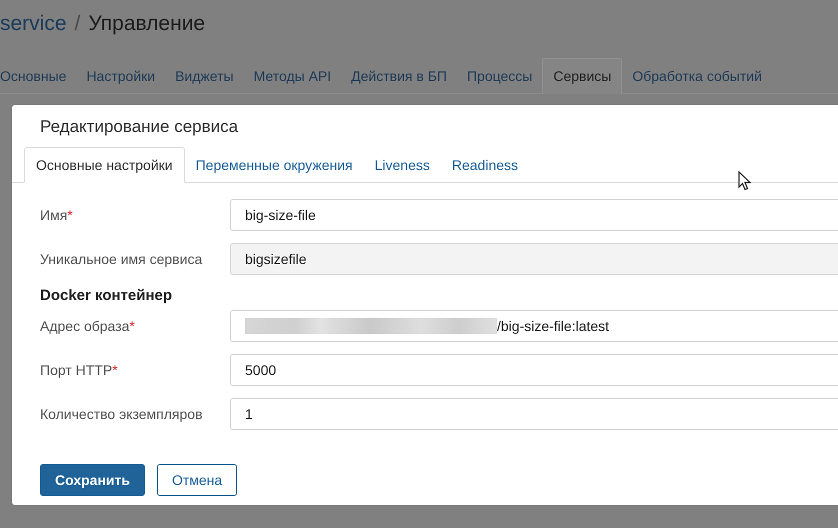 The height and width of the screenshot is (528, 838). Describe the element at coordinates (402, 165) in the screenshot. I see `dialog-tab: Liveness` at that location.